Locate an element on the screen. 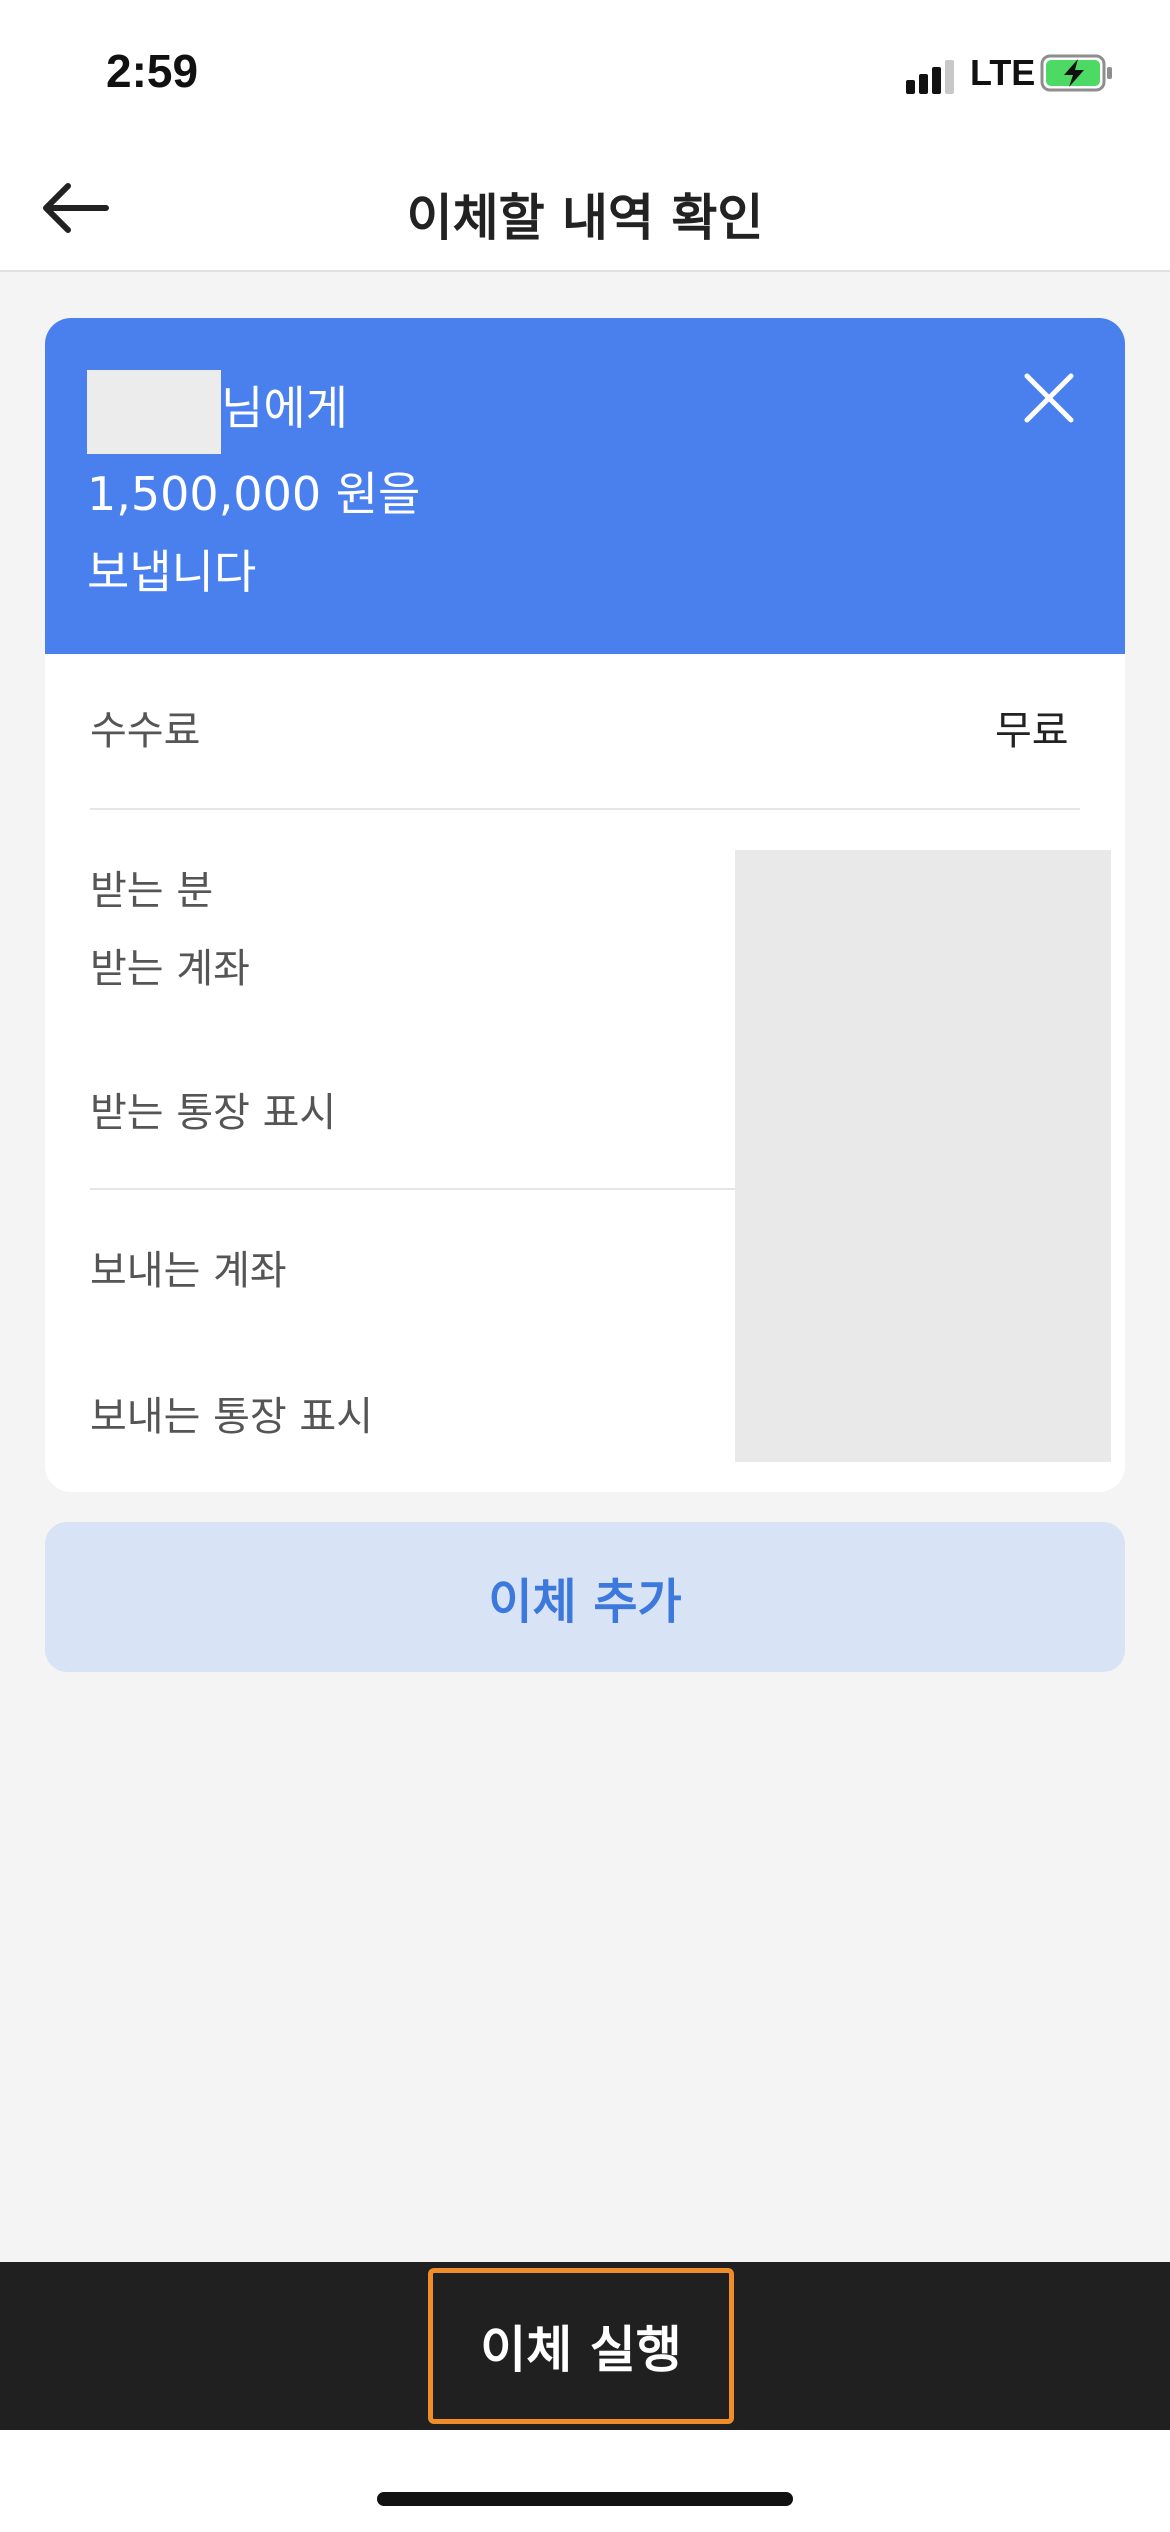 This screenshot has height=2532, width=1170. fee-value: 무료 is located at coordinates (1032, 731).